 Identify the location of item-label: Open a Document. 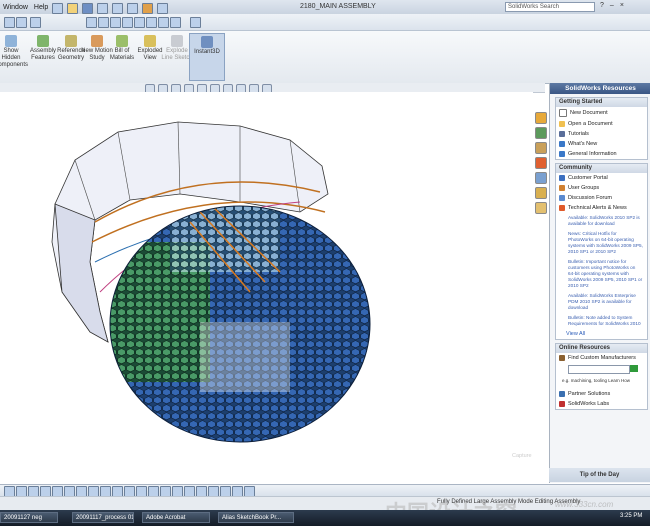
(590, 124).